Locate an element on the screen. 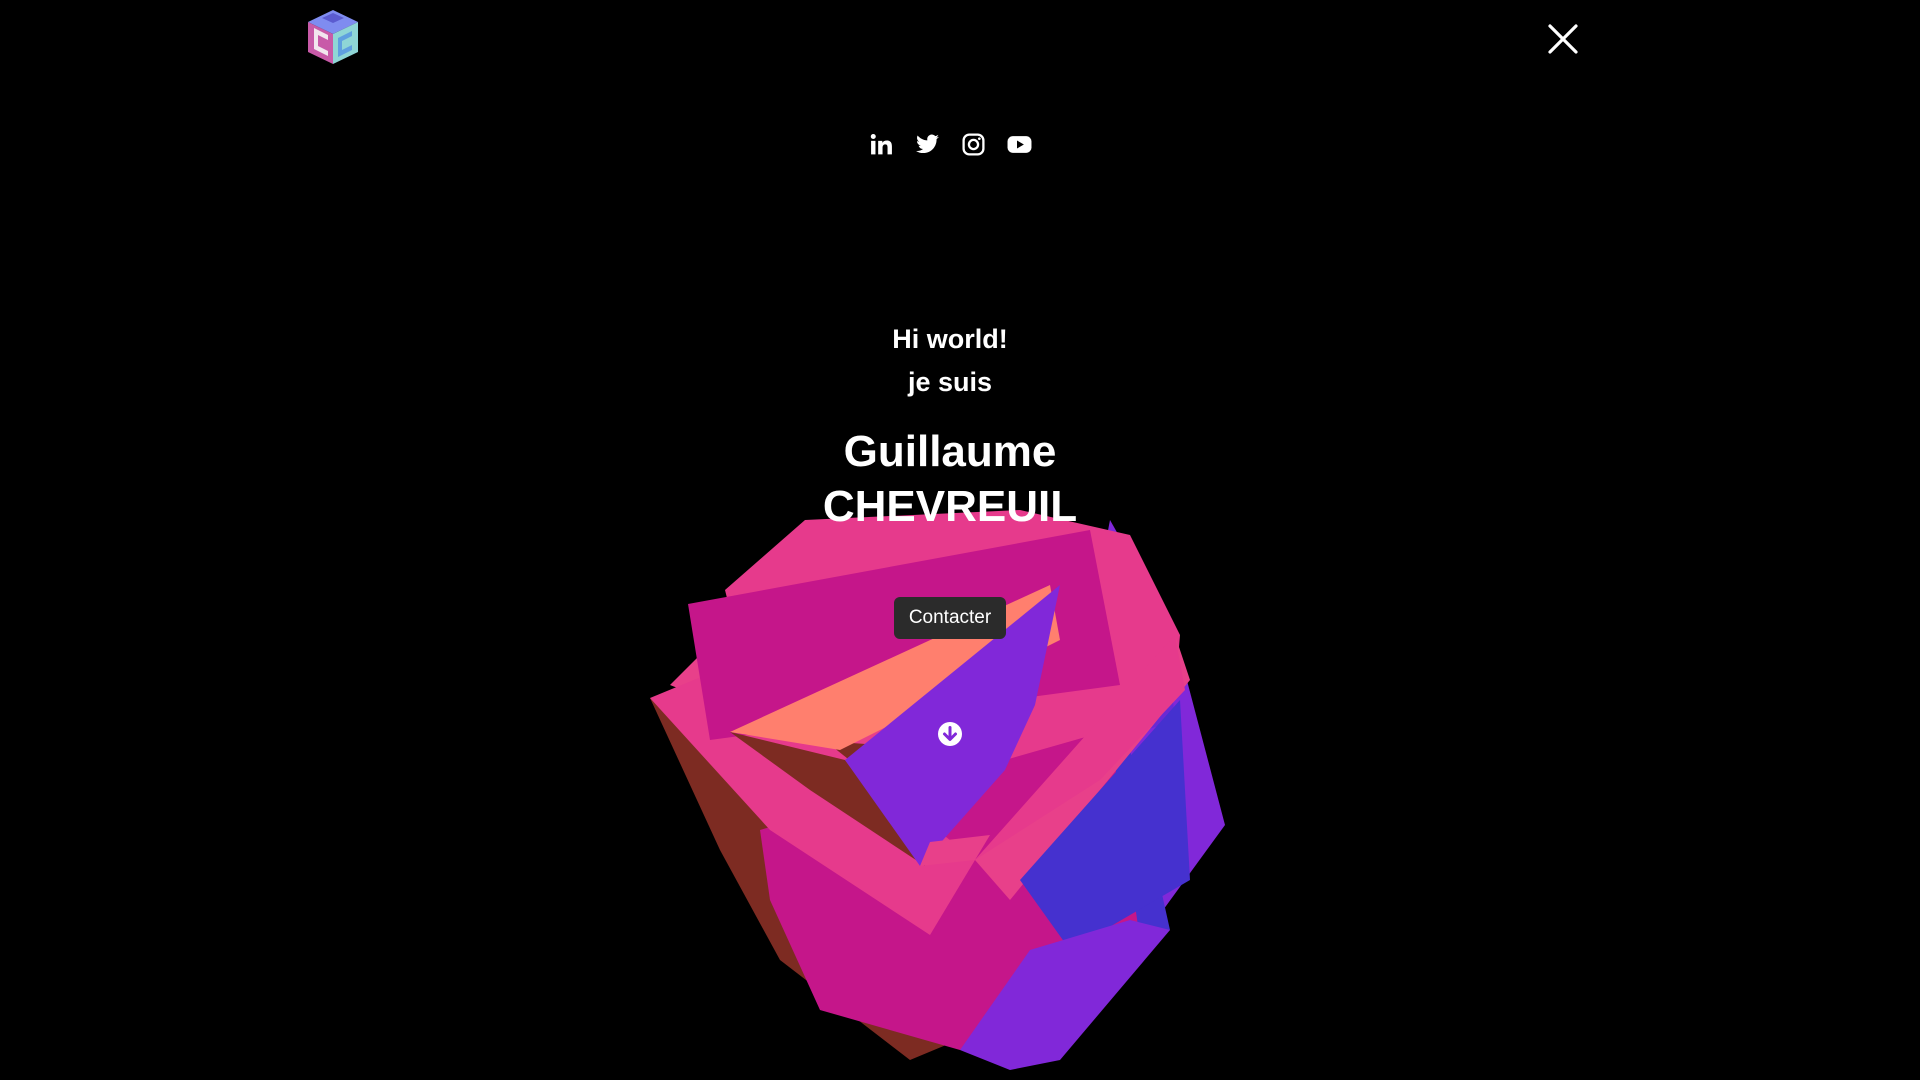 This screenshot has height=1080, width=1920. close-icon is located at coordinates (1563, 39).